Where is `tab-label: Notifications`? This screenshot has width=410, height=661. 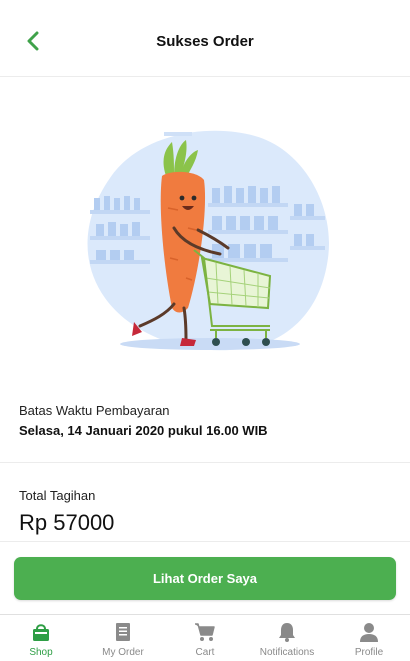 tab-label: Notifications is located at coordinates (287, 652).